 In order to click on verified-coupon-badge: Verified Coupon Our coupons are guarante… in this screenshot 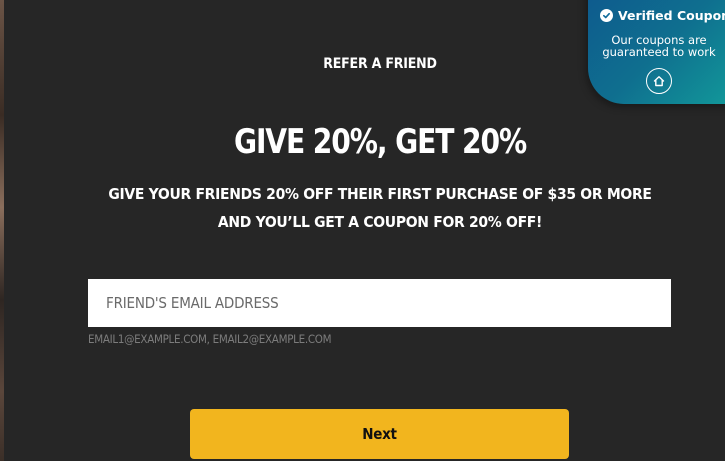, I will do `click(656, 52)`.